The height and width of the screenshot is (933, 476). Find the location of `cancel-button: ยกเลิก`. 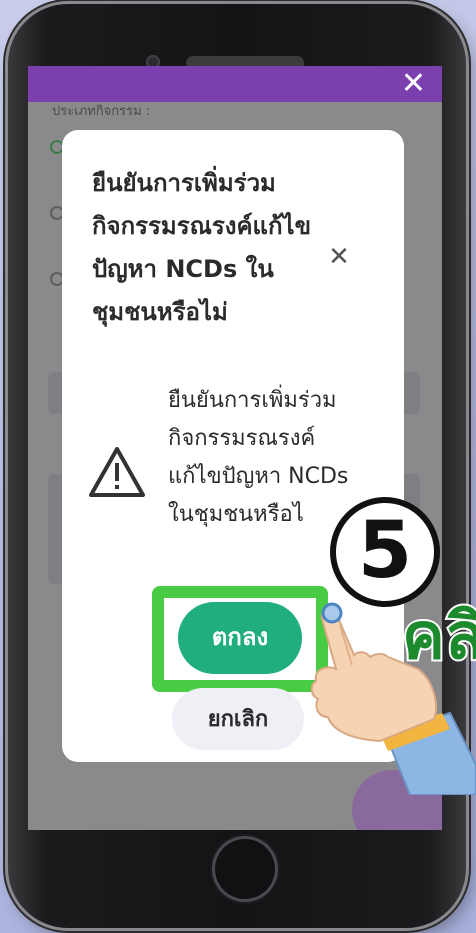

cancel-button: ยกเลิก is located at coordinates (238, 719).